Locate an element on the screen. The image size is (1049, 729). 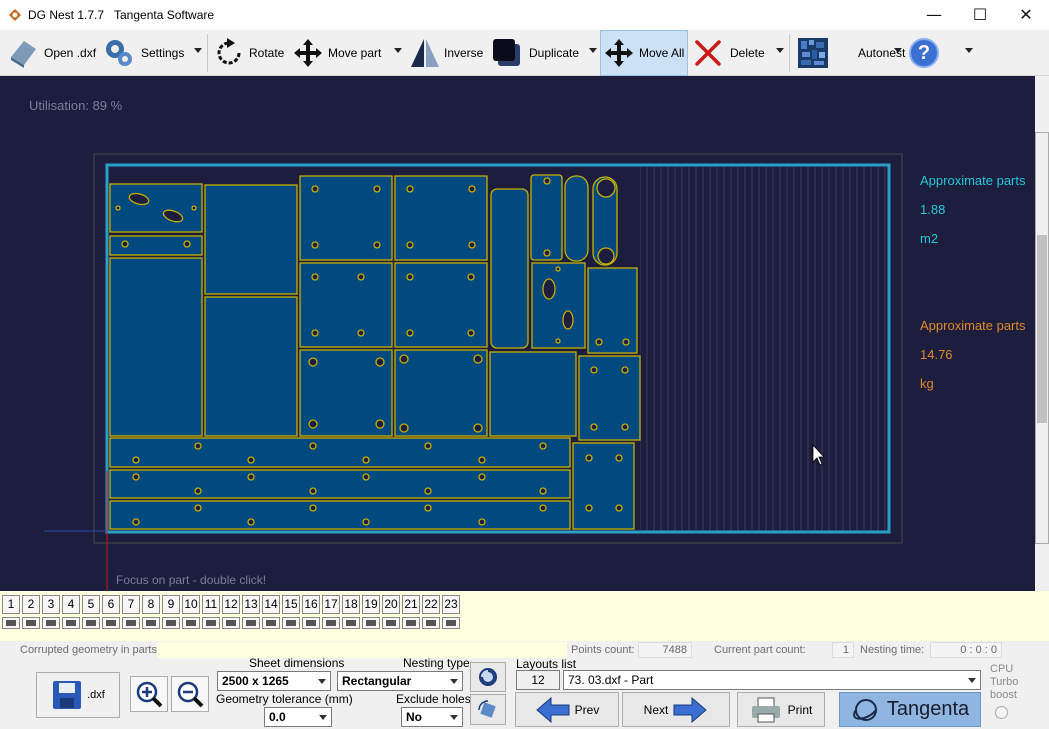
autonest-button: Autonest is located at coordinates (851, 53).